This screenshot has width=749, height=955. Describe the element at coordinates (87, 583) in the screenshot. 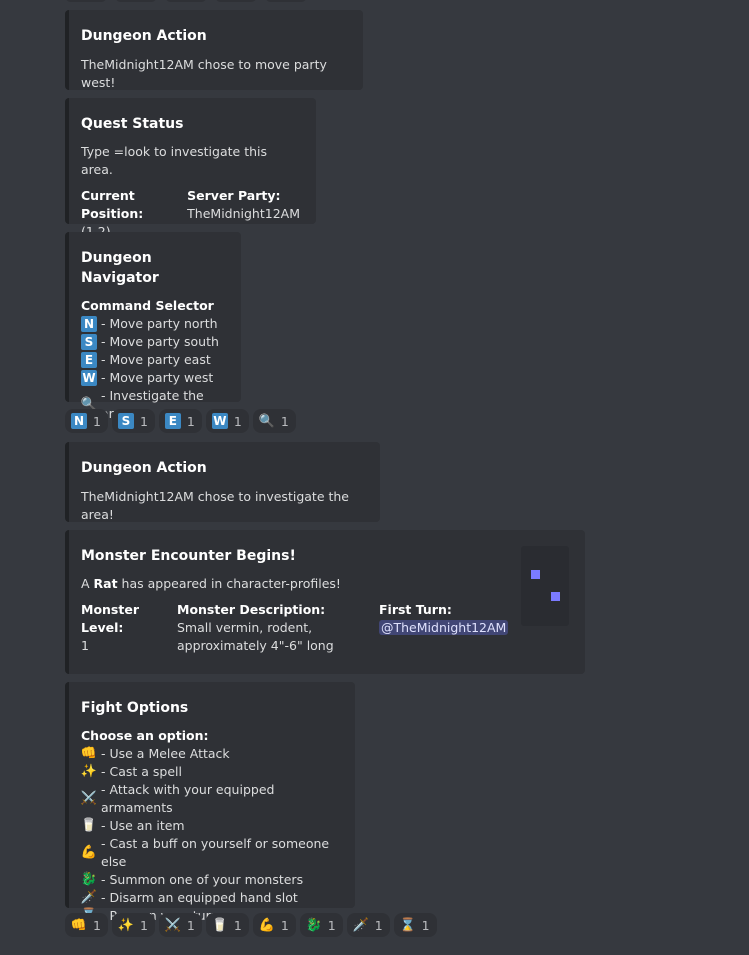

I see `description-text: A` at that location.